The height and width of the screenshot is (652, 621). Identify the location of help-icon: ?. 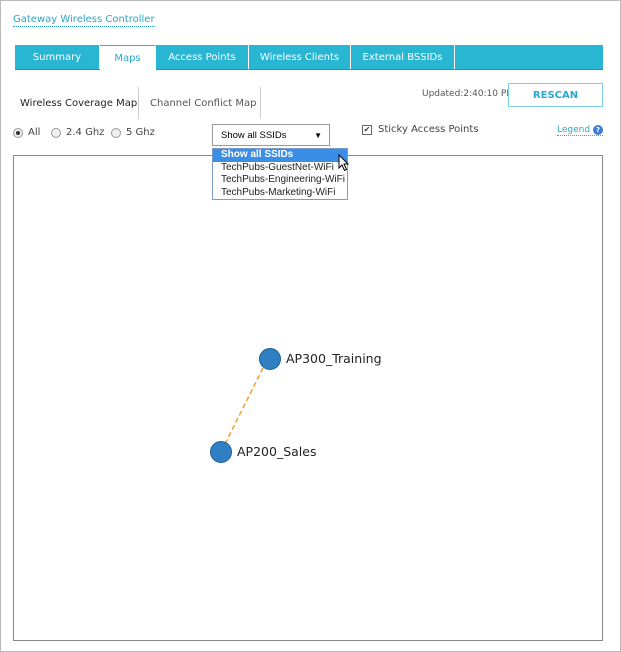
(598, 130).